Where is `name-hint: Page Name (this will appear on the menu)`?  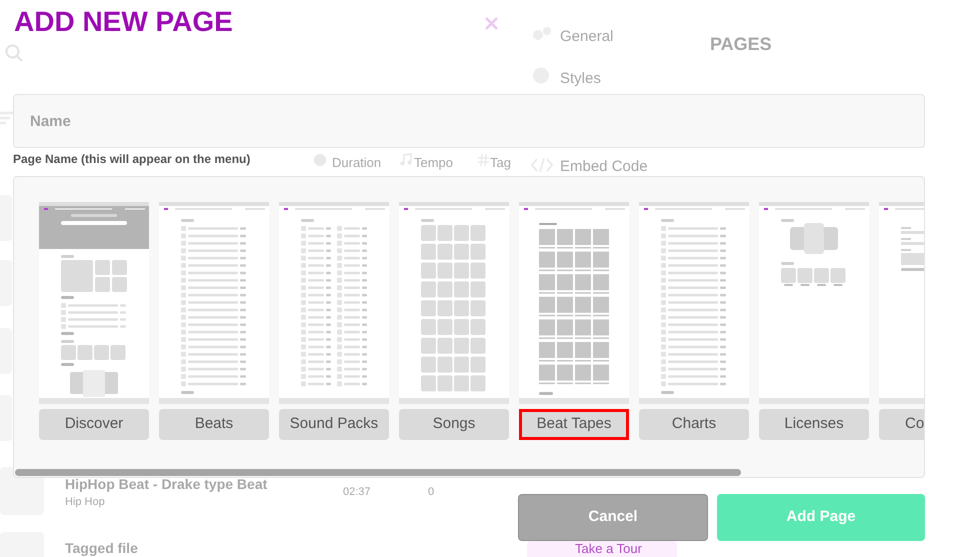
name-hint: Page Name (this will appear on the menu) is located at coordinates (131, 159).